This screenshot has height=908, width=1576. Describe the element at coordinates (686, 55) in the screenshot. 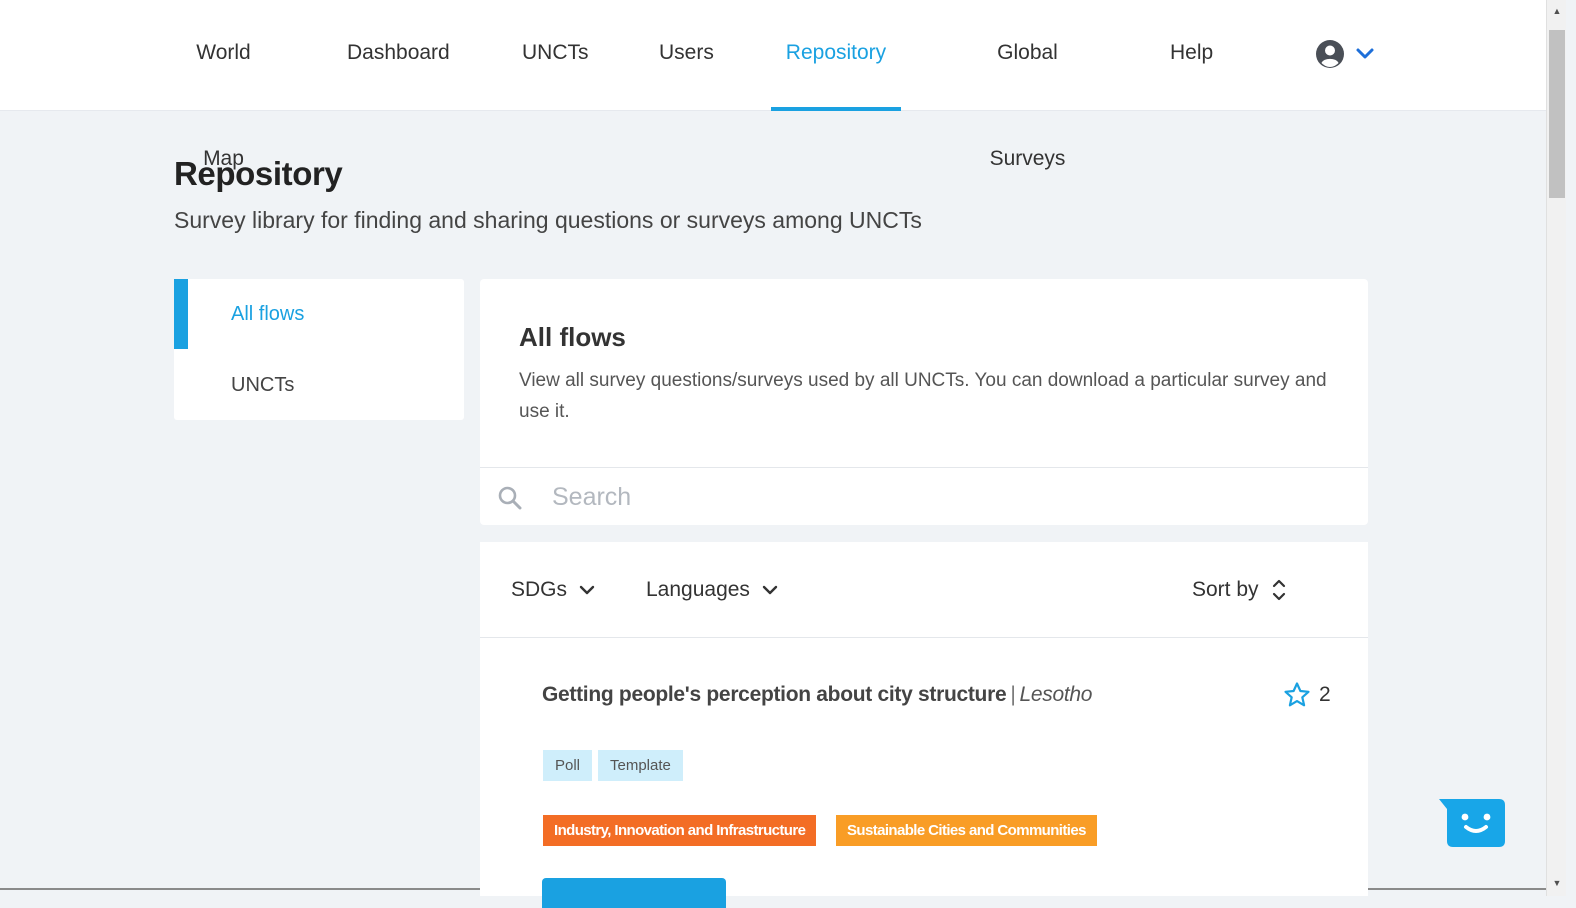

I see `nav-users: Users` at that location.